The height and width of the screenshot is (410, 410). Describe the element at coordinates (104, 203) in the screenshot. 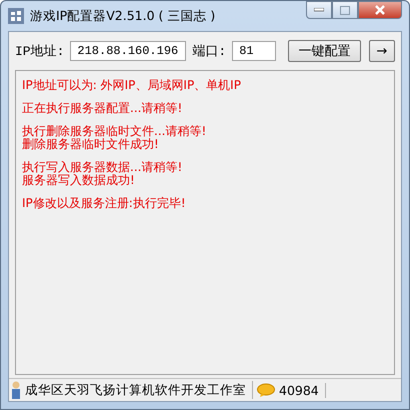

I see `log-line: IP修改以及服务注册:执行完毕!` at that location.